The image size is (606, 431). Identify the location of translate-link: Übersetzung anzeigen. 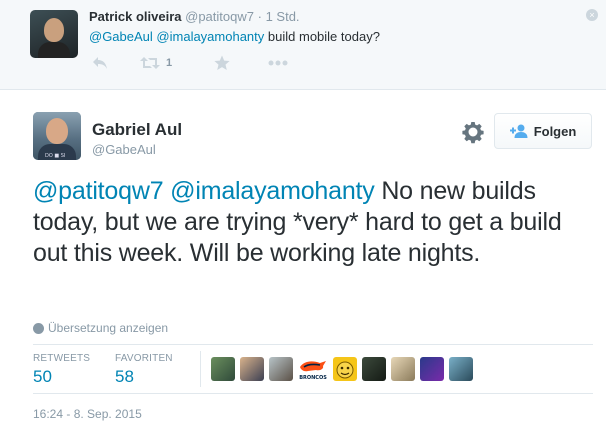
(100, 328).